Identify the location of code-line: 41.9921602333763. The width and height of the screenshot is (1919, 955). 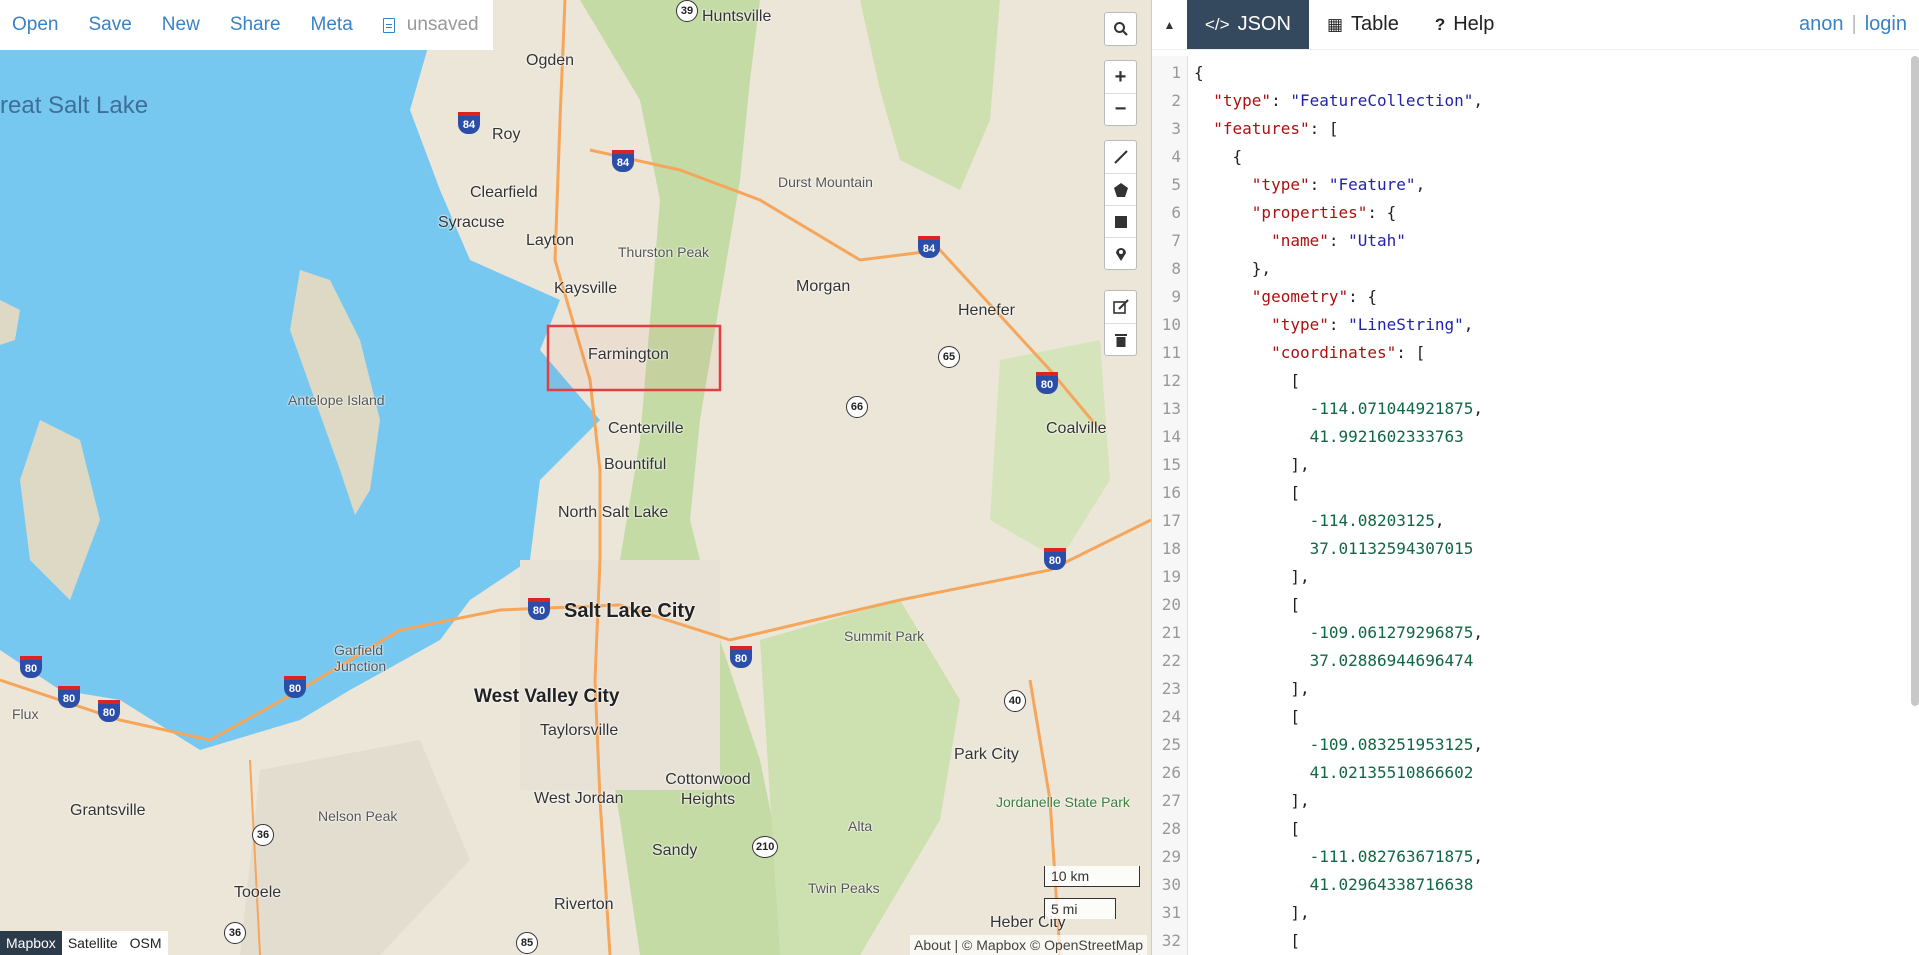
(1556, 437).